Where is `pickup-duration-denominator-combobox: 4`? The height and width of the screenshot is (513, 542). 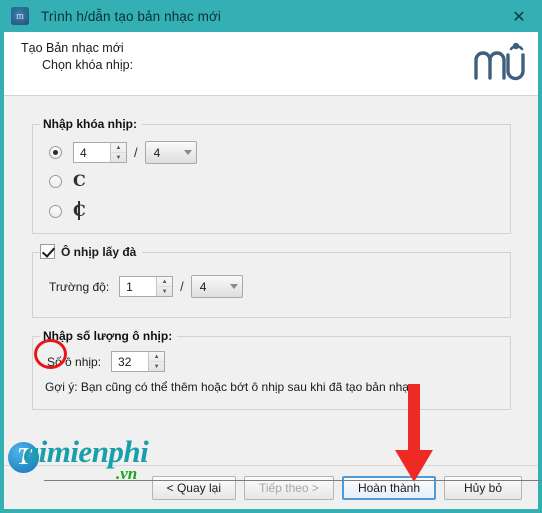 pickup-duration-denominator-combobox: 4 is located at coordinates (216, 286).